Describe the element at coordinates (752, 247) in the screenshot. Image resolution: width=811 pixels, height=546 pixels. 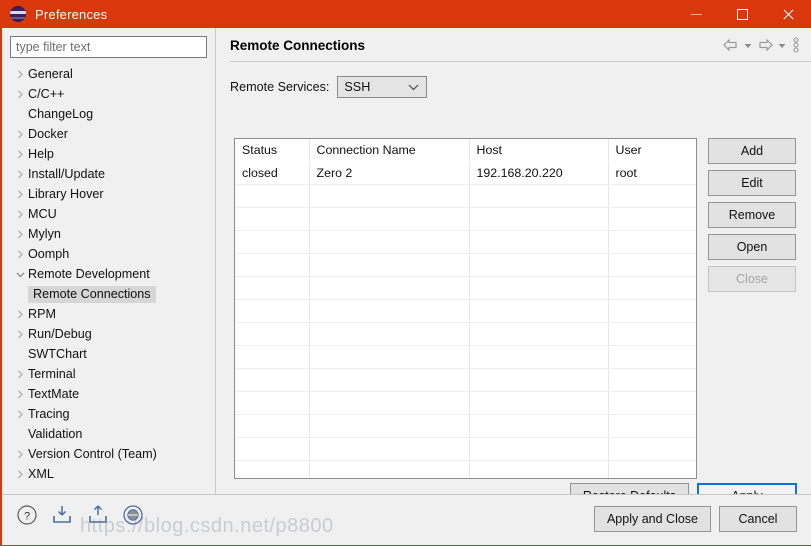
I see `open-button: Open` at that location.